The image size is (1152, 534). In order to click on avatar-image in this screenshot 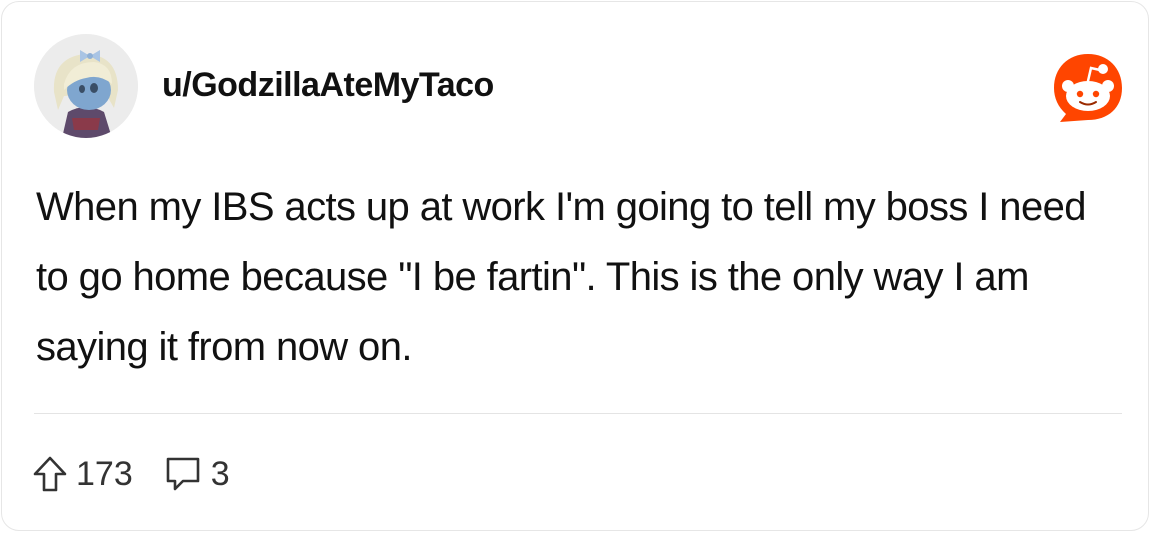, I will do `click(86, 86)`.